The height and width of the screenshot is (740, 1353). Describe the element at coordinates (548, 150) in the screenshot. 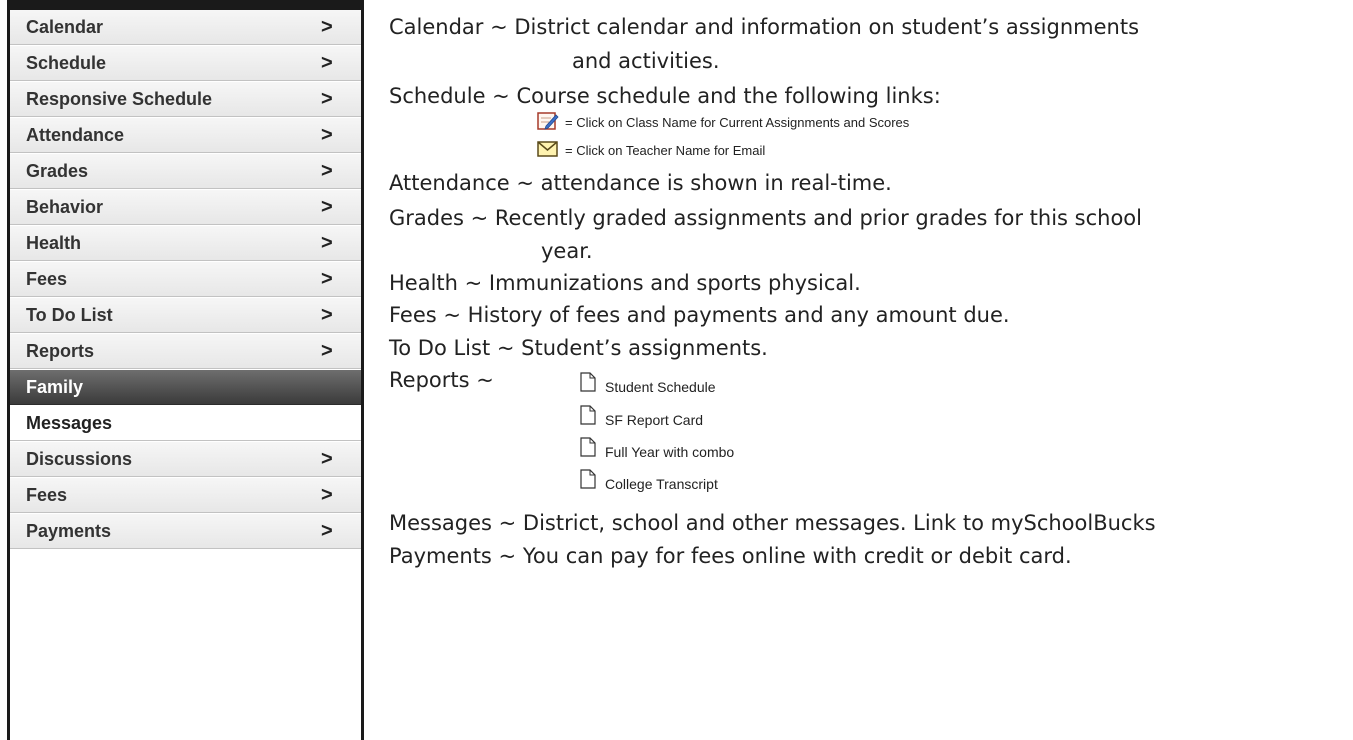

I see `email-envelope-icon` at that location.